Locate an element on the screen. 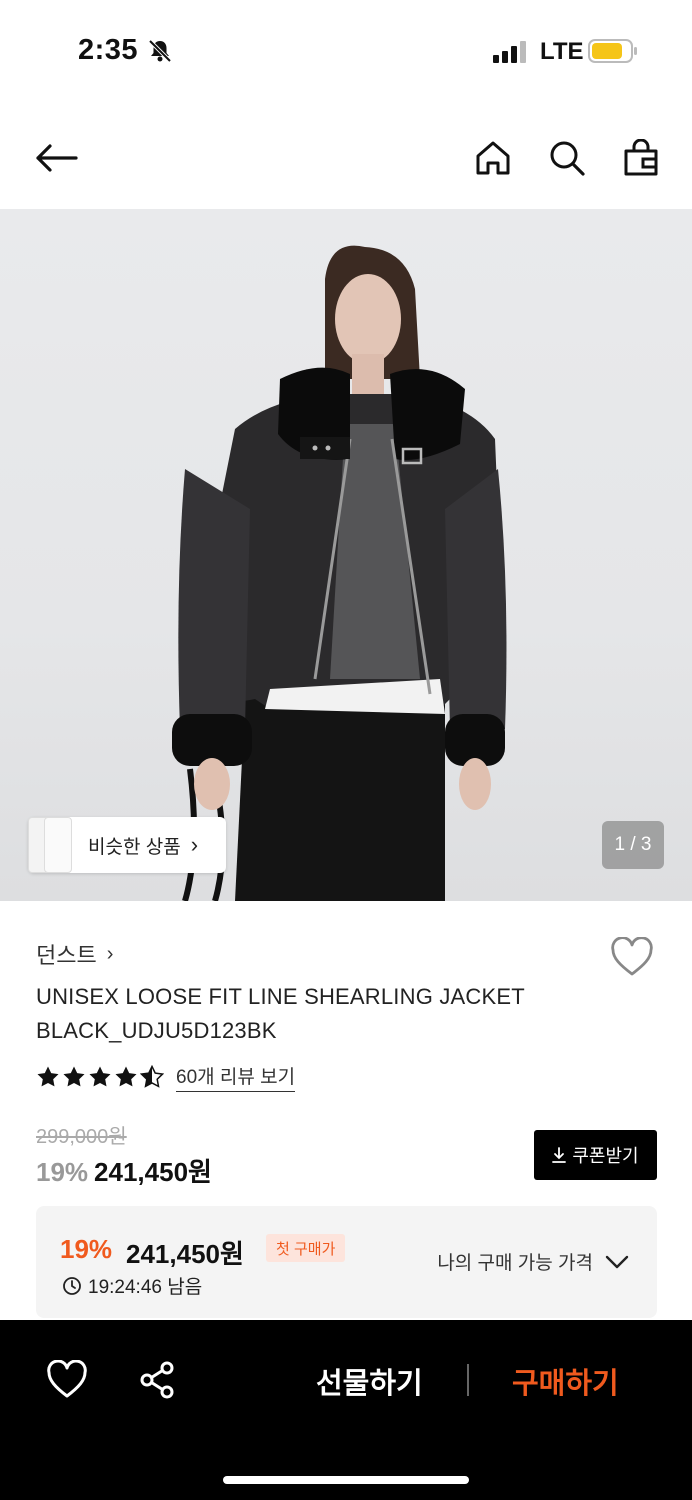  brand-name: 던스트 is located at coordinates (66, 955).